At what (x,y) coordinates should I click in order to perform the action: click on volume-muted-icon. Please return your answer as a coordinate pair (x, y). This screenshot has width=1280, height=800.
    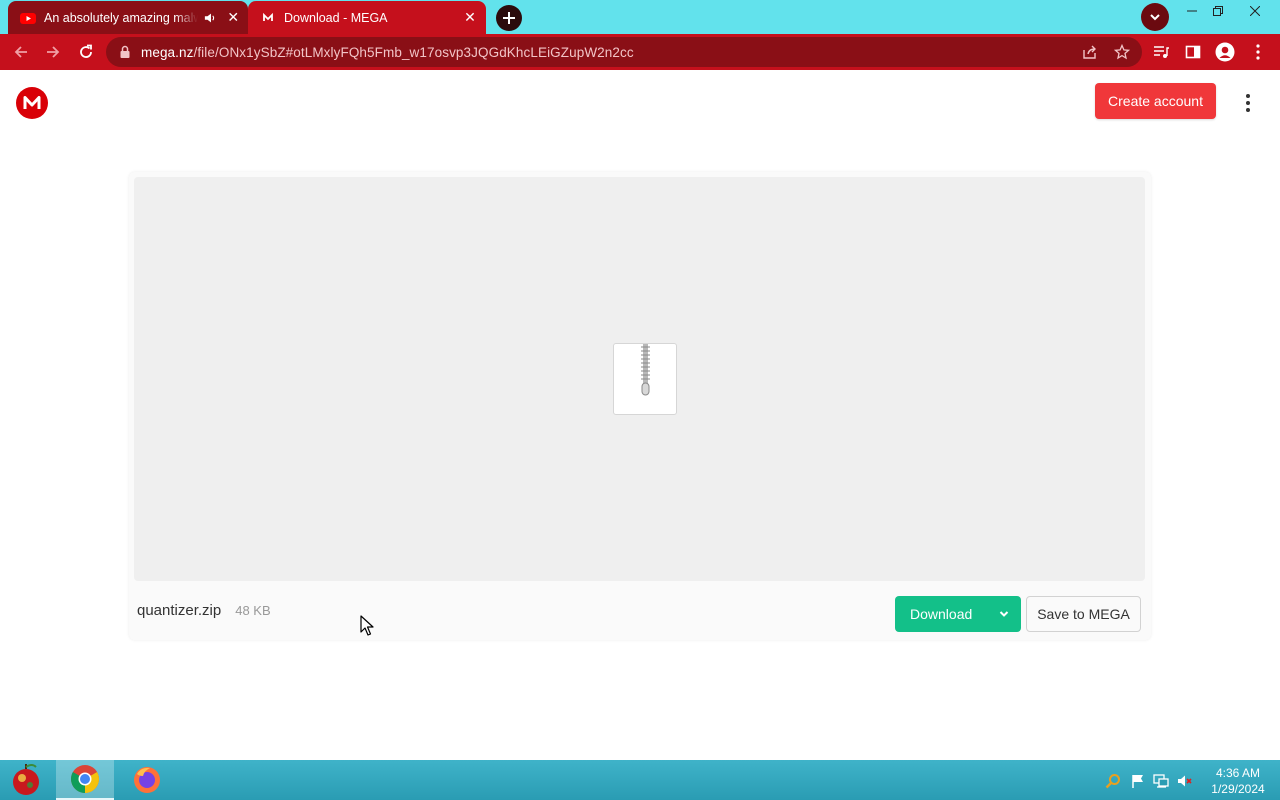
    Looking at the image, I should click on (1185, 781).